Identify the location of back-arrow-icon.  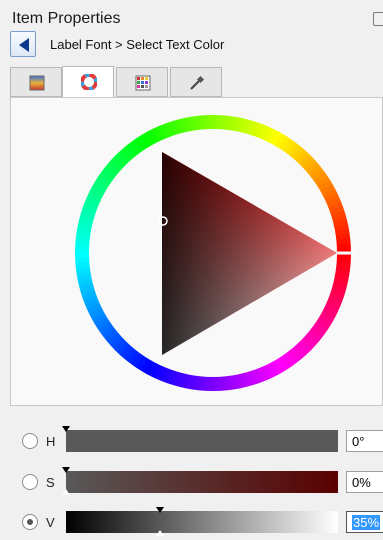
(24, 45).